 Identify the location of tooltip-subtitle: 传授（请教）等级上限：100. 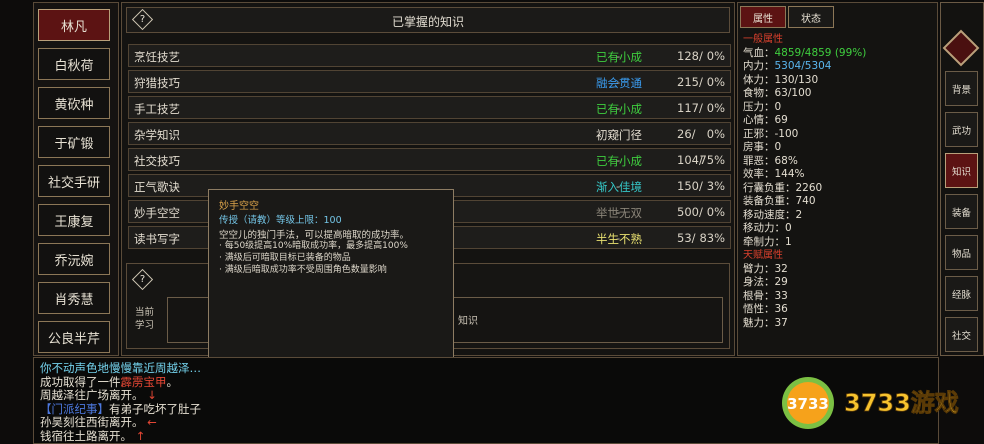
(280, 220).